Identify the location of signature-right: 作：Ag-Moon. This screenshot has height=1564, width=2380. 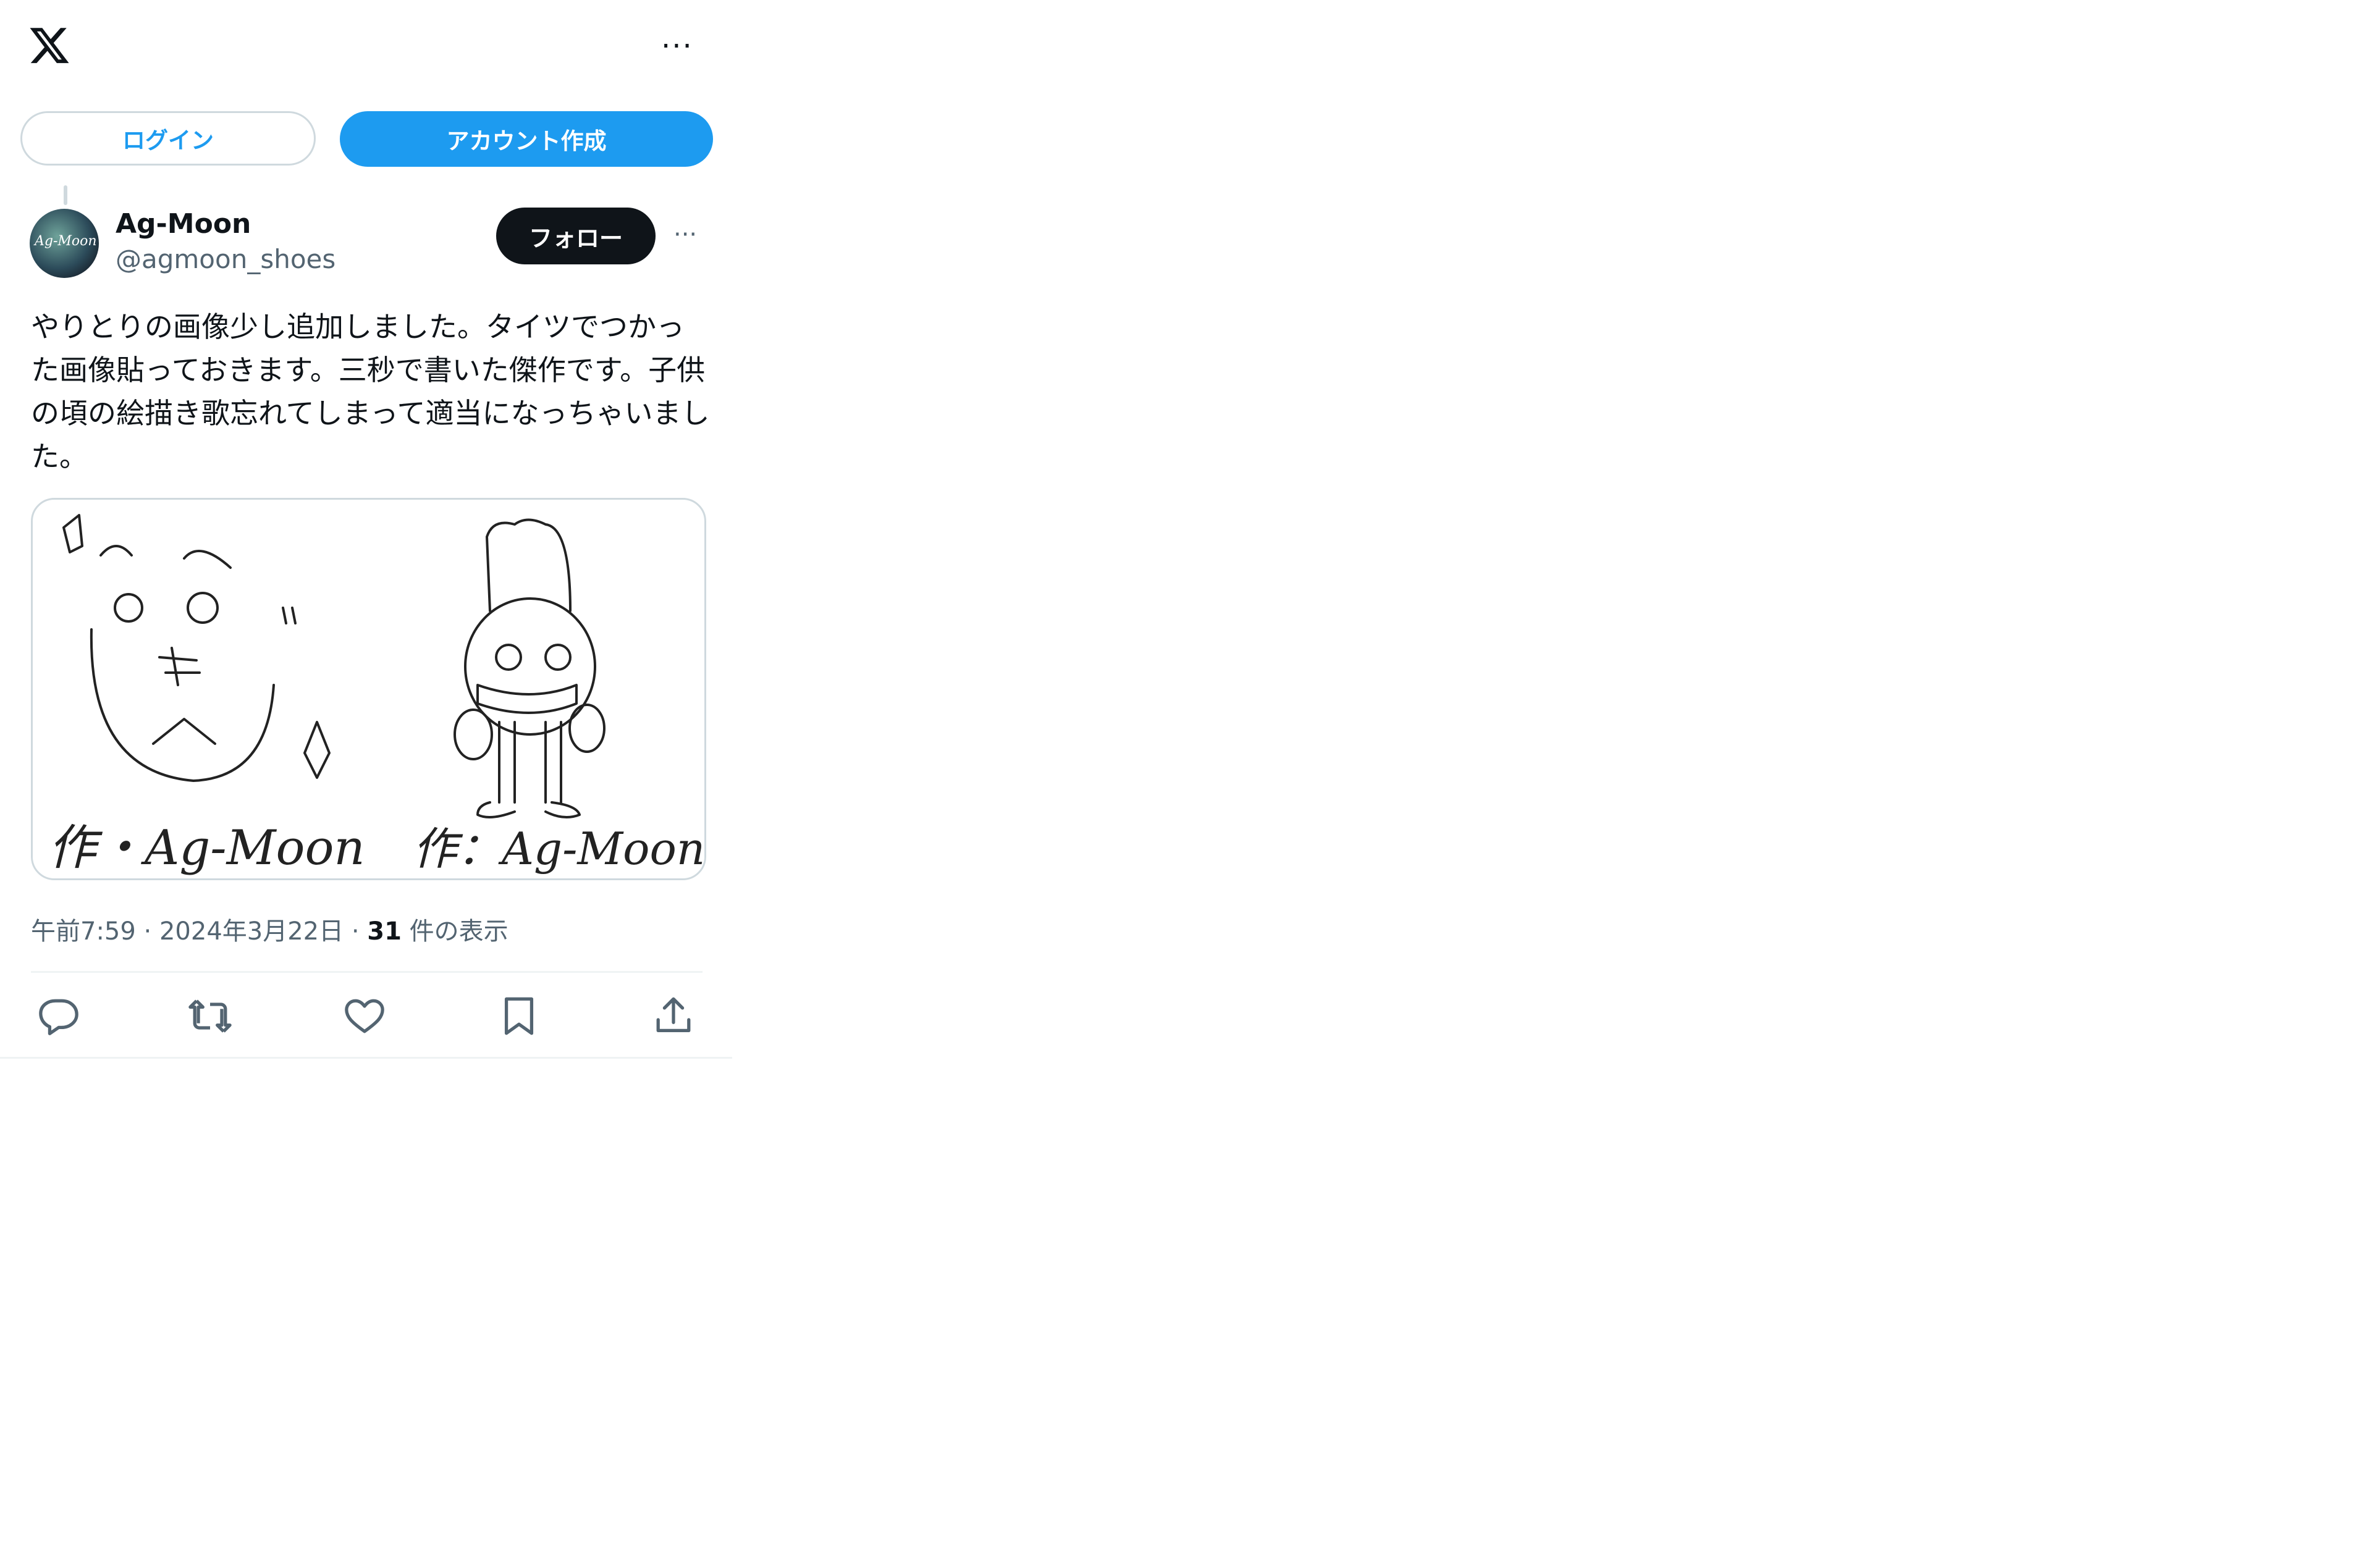
(559, 849).